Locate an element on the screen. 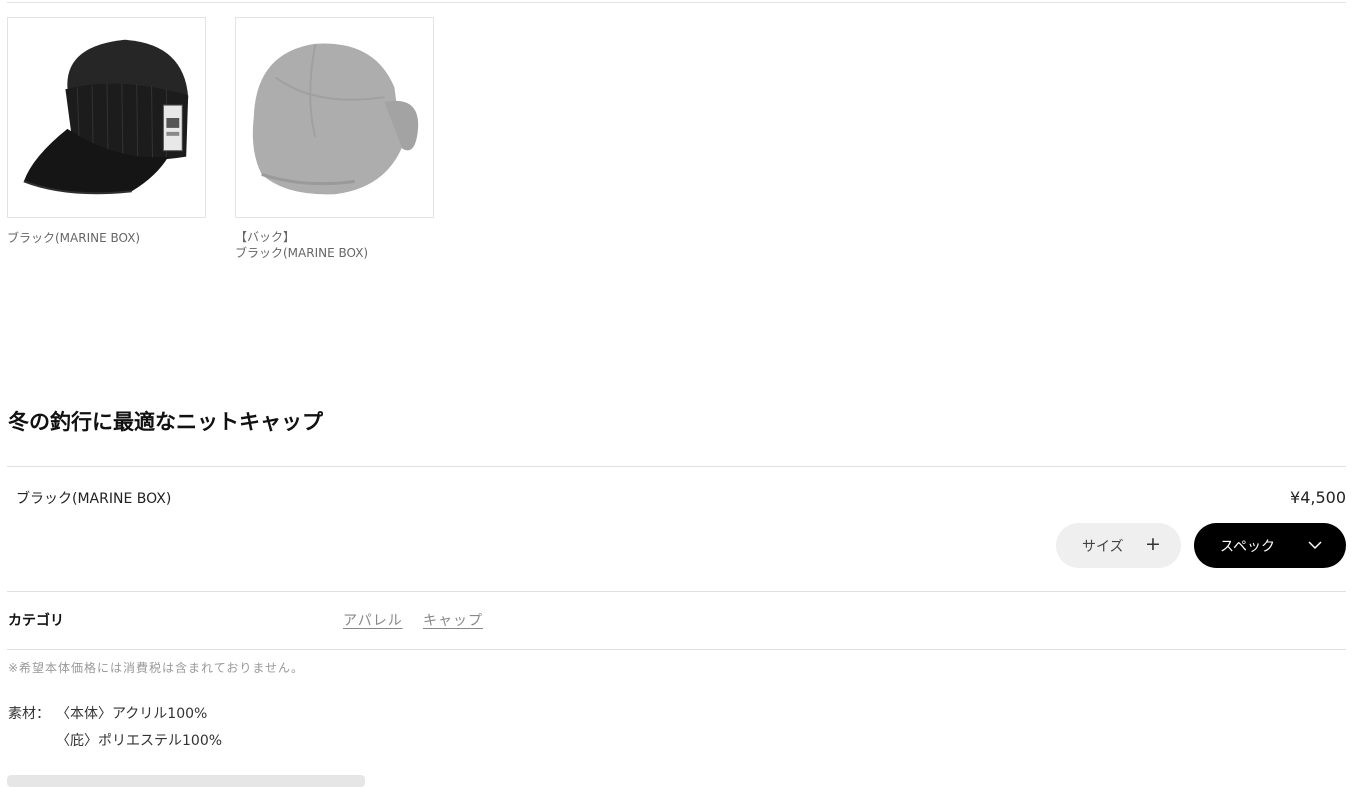 This screenshot has width=1352, height=787. product-thumbnail-front is located at coordinates (106, 117).